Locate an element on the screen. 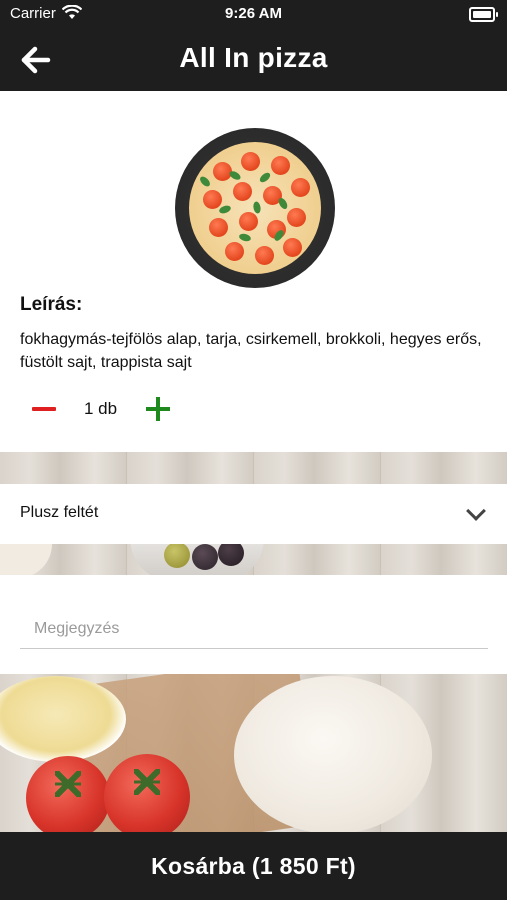 The height and width of the screenshot is (900, 507). note-input is located at coordinates (254, 629).